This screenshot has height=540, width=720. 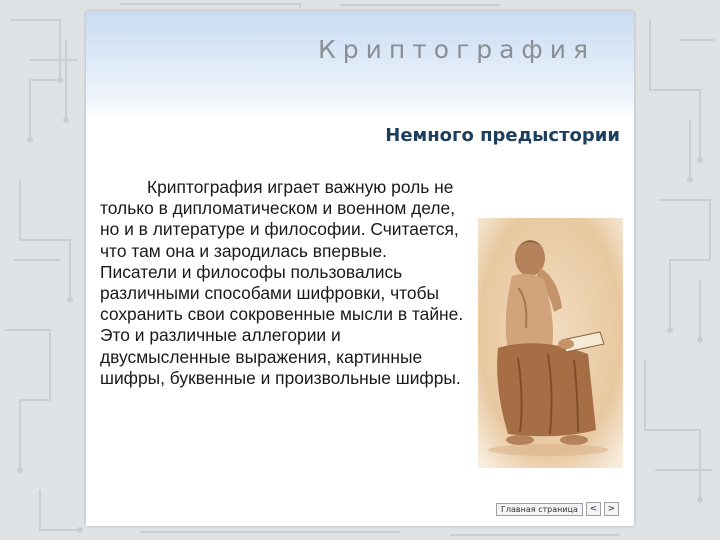 What do you see at coordinates (550, 343) in the screenshot?
I see `philosopher-illustration` at bounding box center [550, 343].